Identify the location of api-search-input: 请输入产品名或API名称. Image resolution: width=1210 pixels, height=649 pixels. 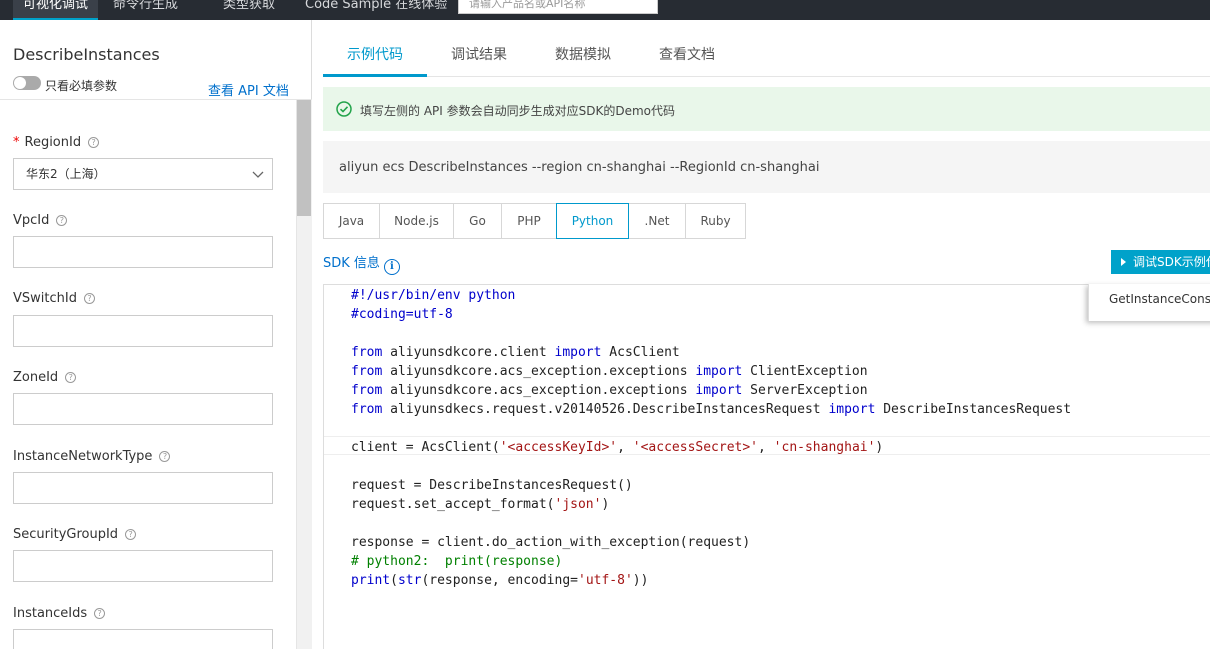
(558, 7).